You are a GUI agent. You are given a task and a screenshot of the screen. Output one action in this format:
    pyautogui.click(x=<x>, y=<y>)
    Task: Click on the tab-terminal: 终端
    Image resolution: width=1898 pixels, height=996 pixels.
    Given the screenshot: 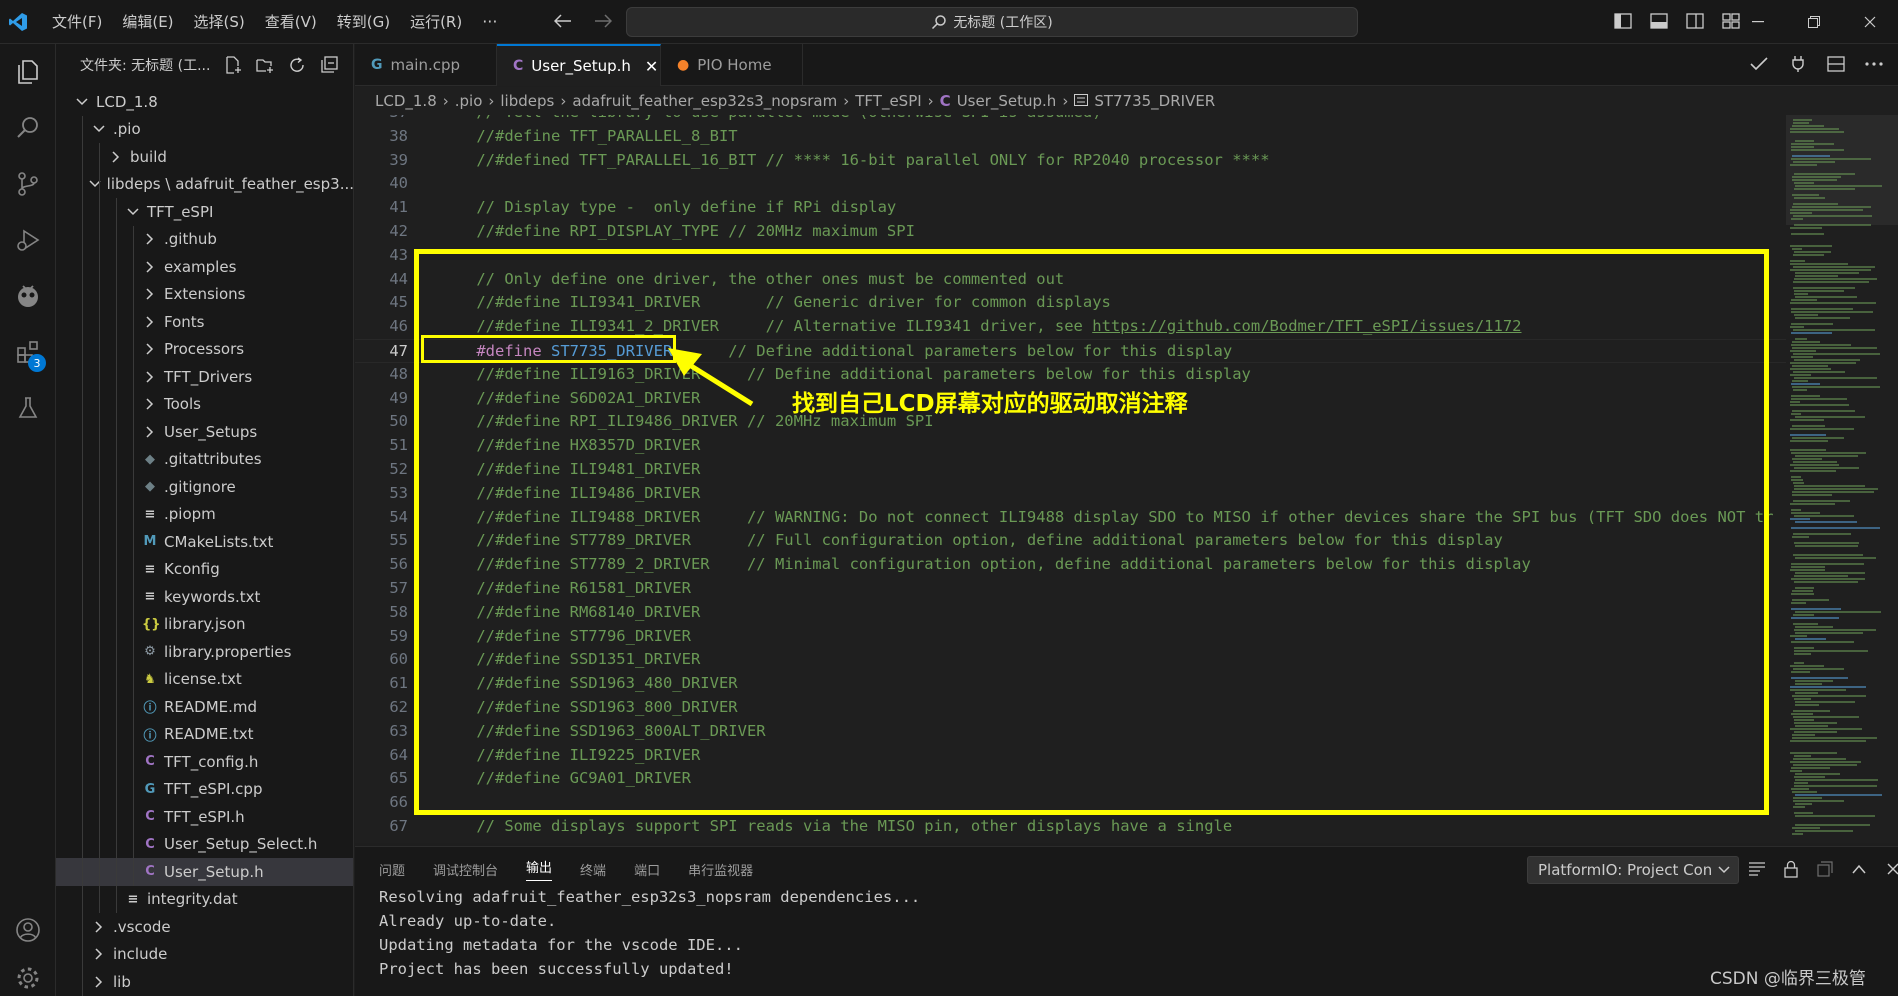 What is the action you would take?
    pyautogui.click(x=593, y=869)
    